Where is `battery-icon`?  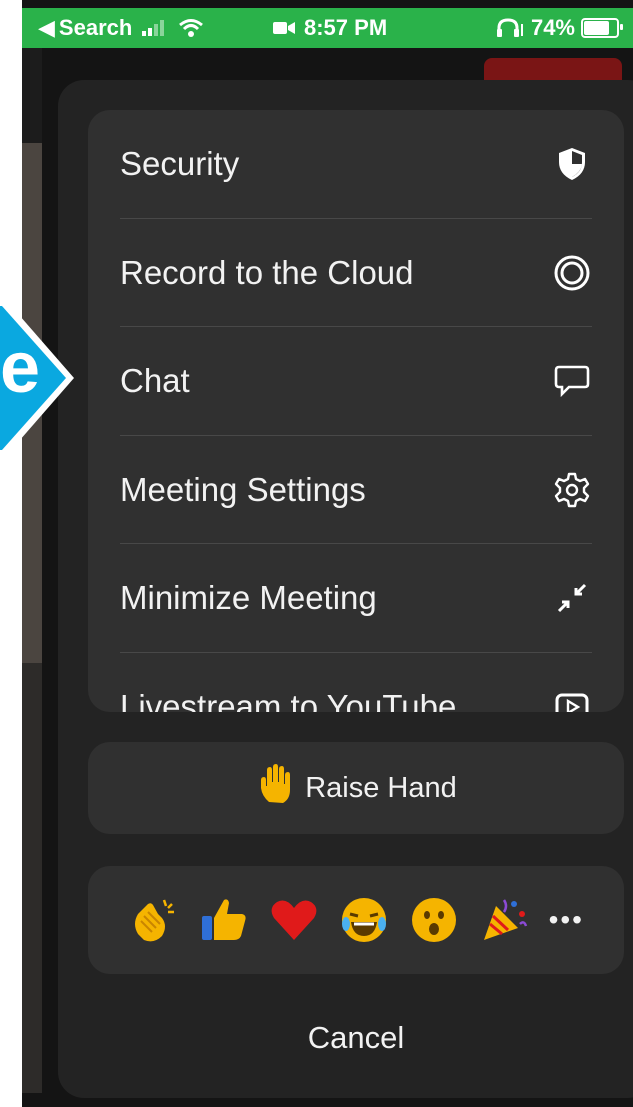 battery-icon is located at coordinates (602, 28).